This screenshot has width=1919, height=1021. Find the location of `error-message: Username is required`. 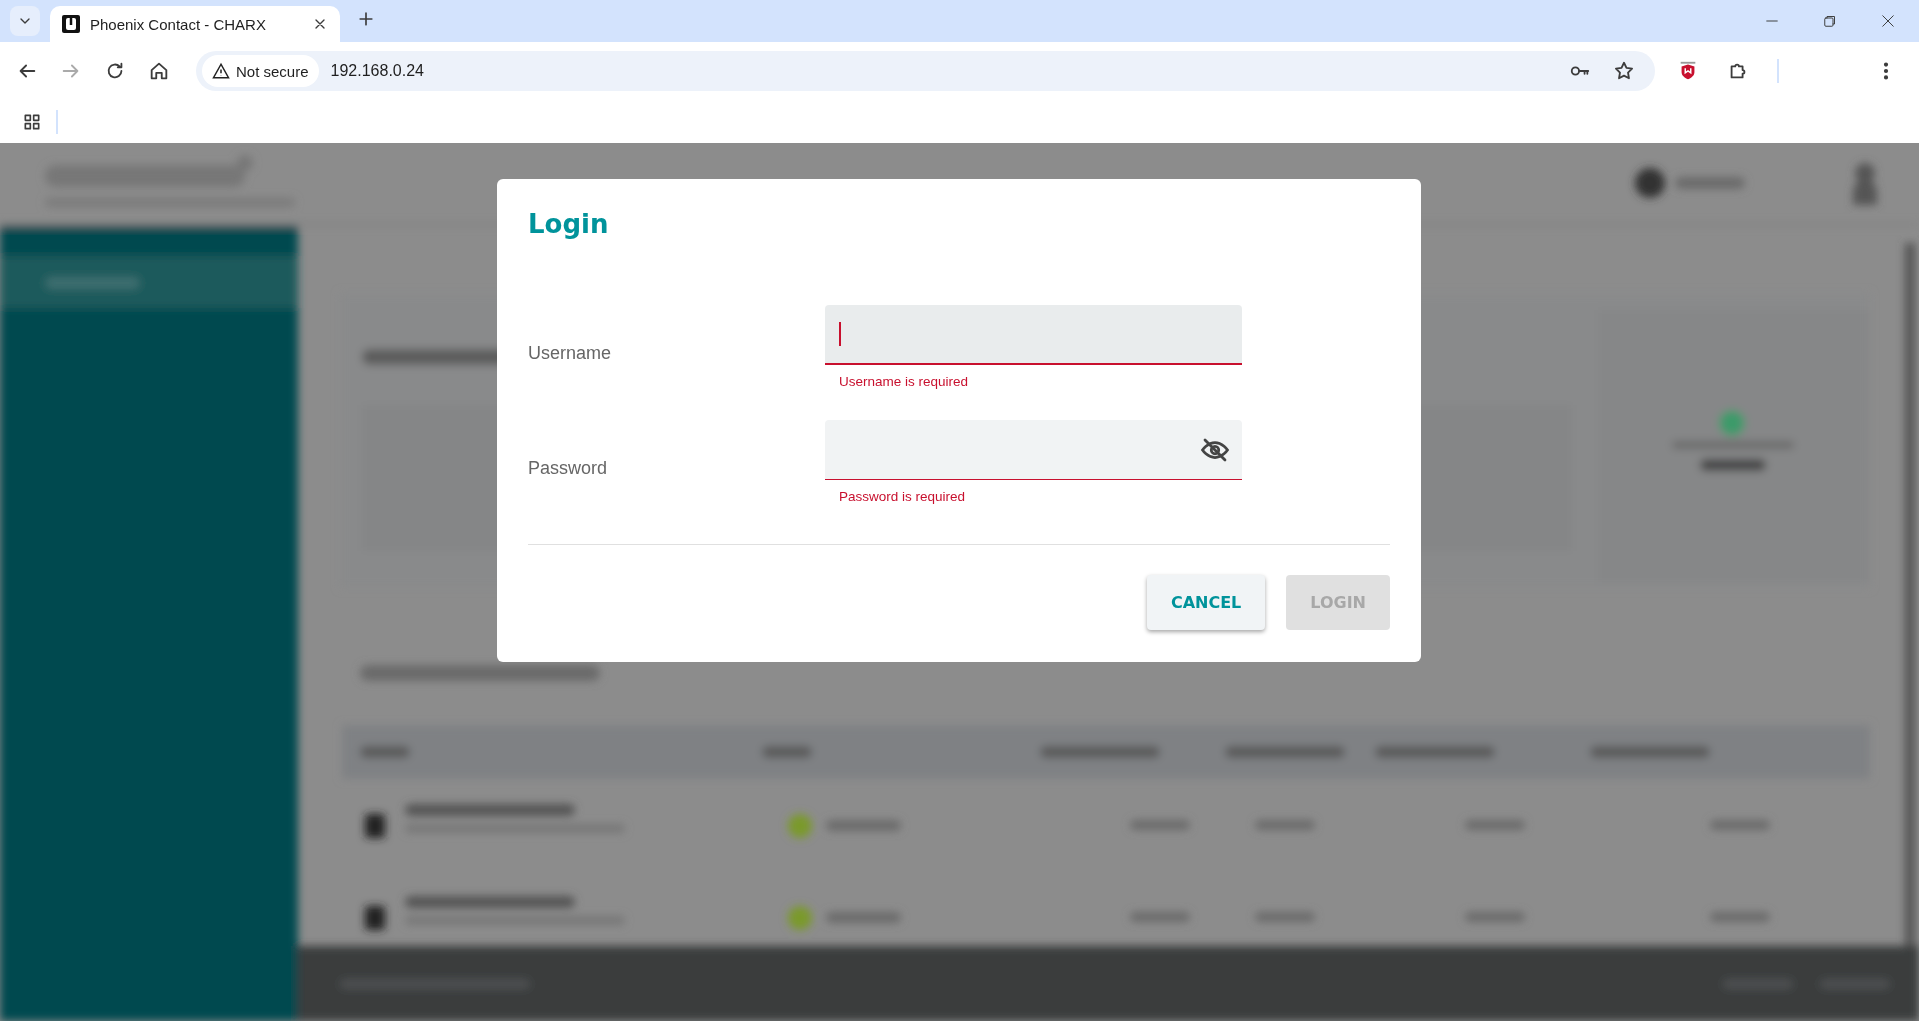

error-message: Username is required is located at coordinates (904, 381).